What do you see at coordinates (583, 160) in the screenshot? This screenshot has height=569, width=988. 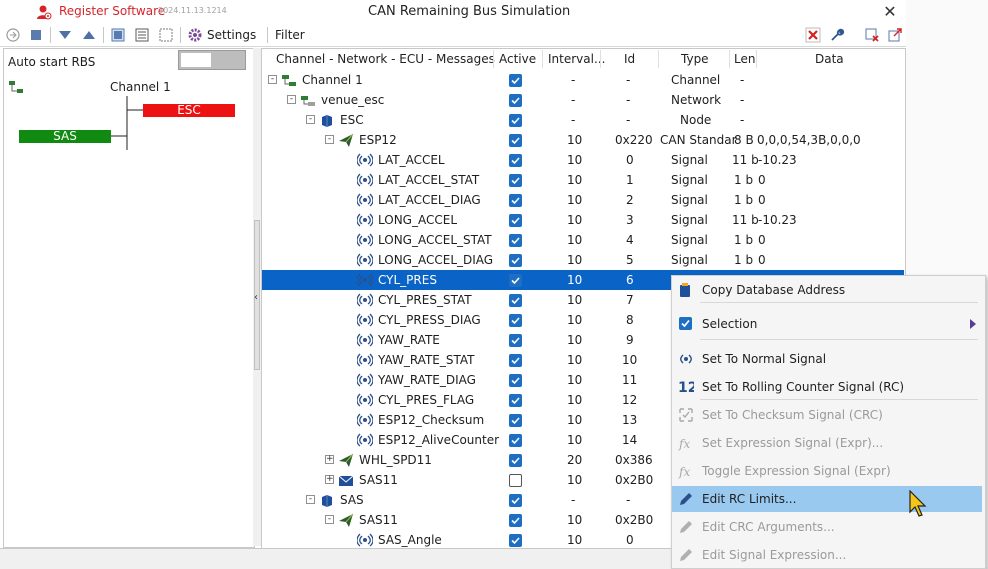 I see `tree-row: LAT_ACCEL 10 0 Signal 11 b -10.23` at bounding box center [583, 160].